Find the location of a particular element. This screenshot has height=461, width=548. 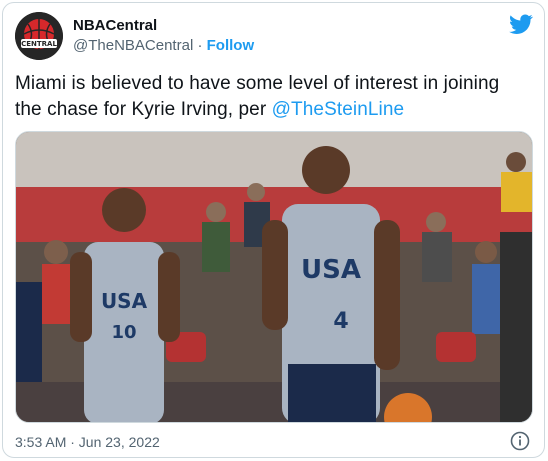

jersey-left-number: 10 is located at coordinates (123, 332).